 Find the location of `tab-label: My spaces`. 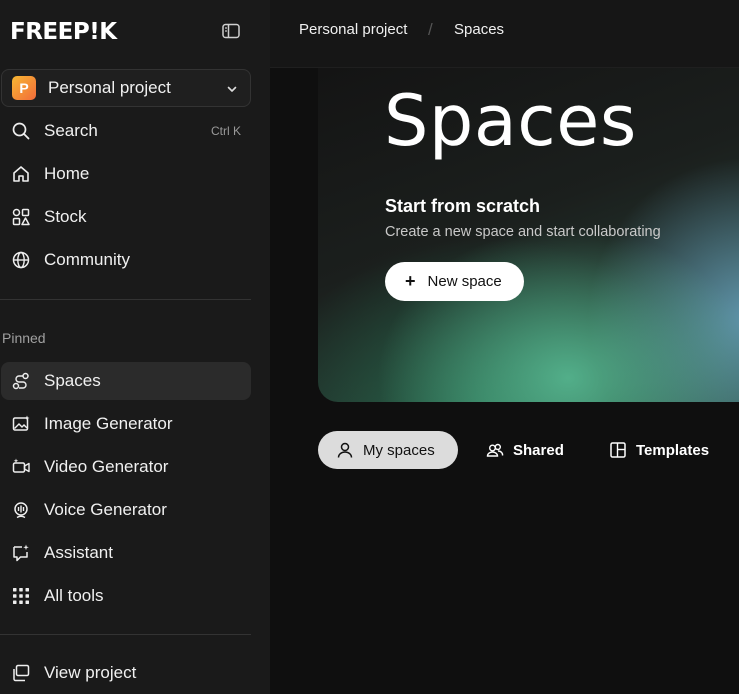

tab-label: My spaces is located at coordinates (399, 450).